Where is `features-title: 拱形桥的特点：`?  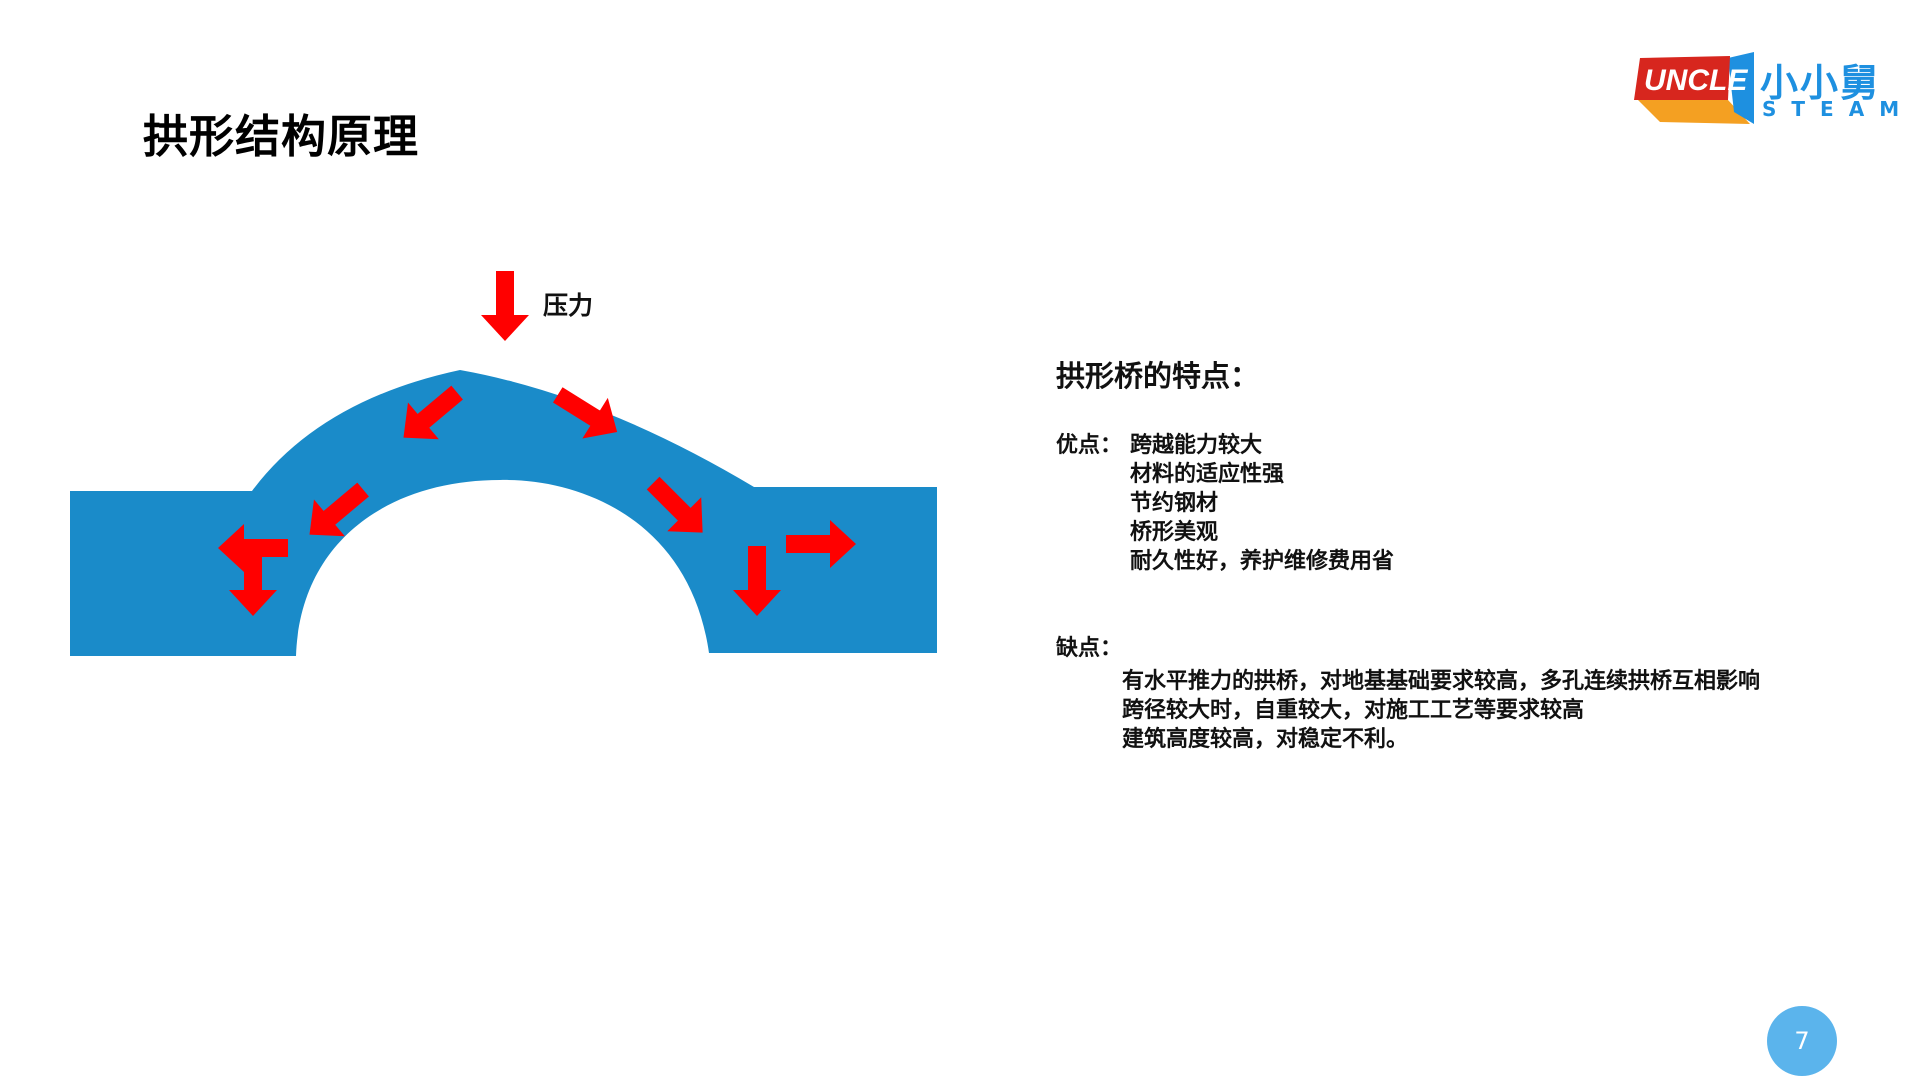 features-title: 拱形桥的特点： is located at coordinates (1158, 376).